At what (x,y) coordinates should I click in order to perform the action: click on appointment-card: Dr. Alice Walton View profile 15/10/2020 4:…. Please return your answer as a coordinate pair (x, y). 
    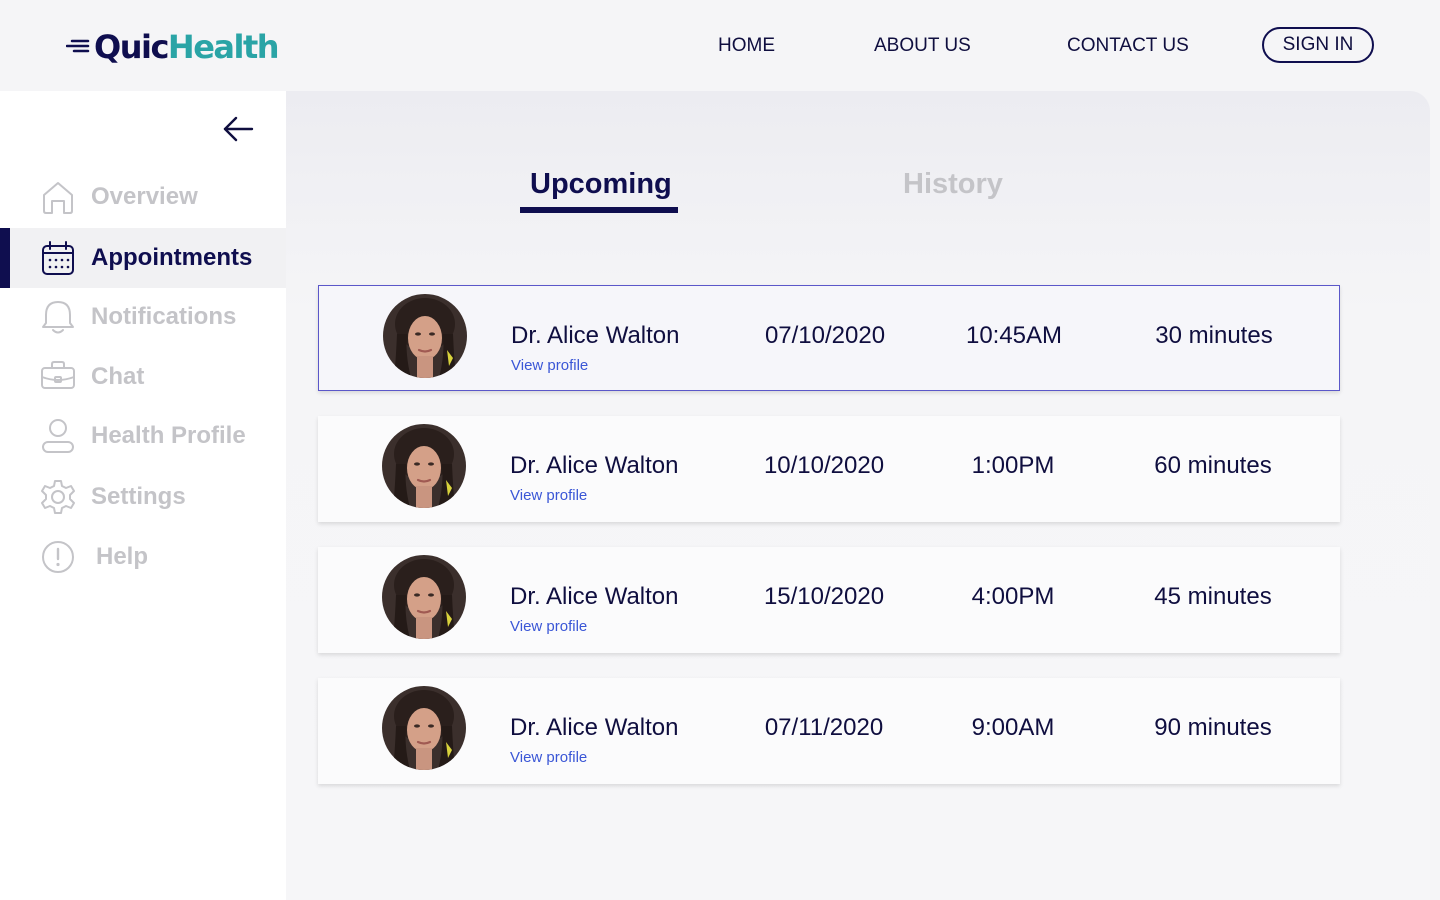
    Looking at the image, I should click on (829, 600).